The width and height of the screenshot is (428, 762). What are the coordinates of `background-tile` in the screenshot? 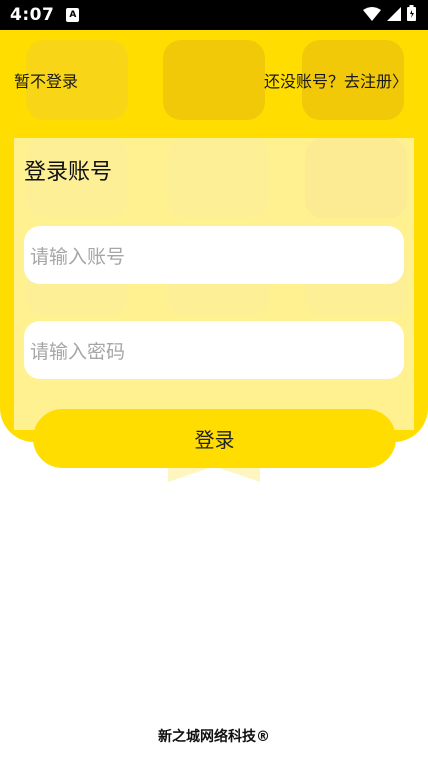 It's located at (214, 80).